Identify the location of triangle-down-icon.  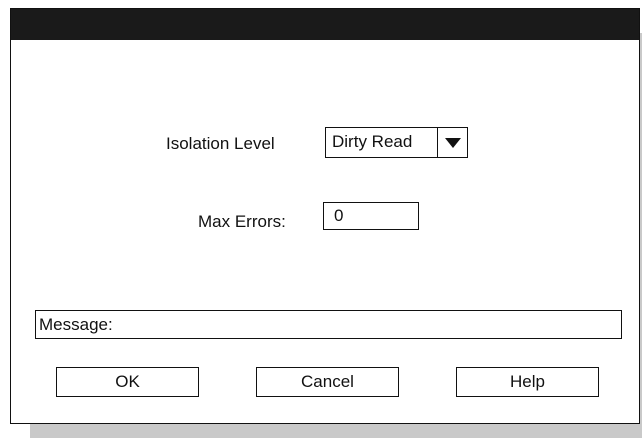
(452, 142).